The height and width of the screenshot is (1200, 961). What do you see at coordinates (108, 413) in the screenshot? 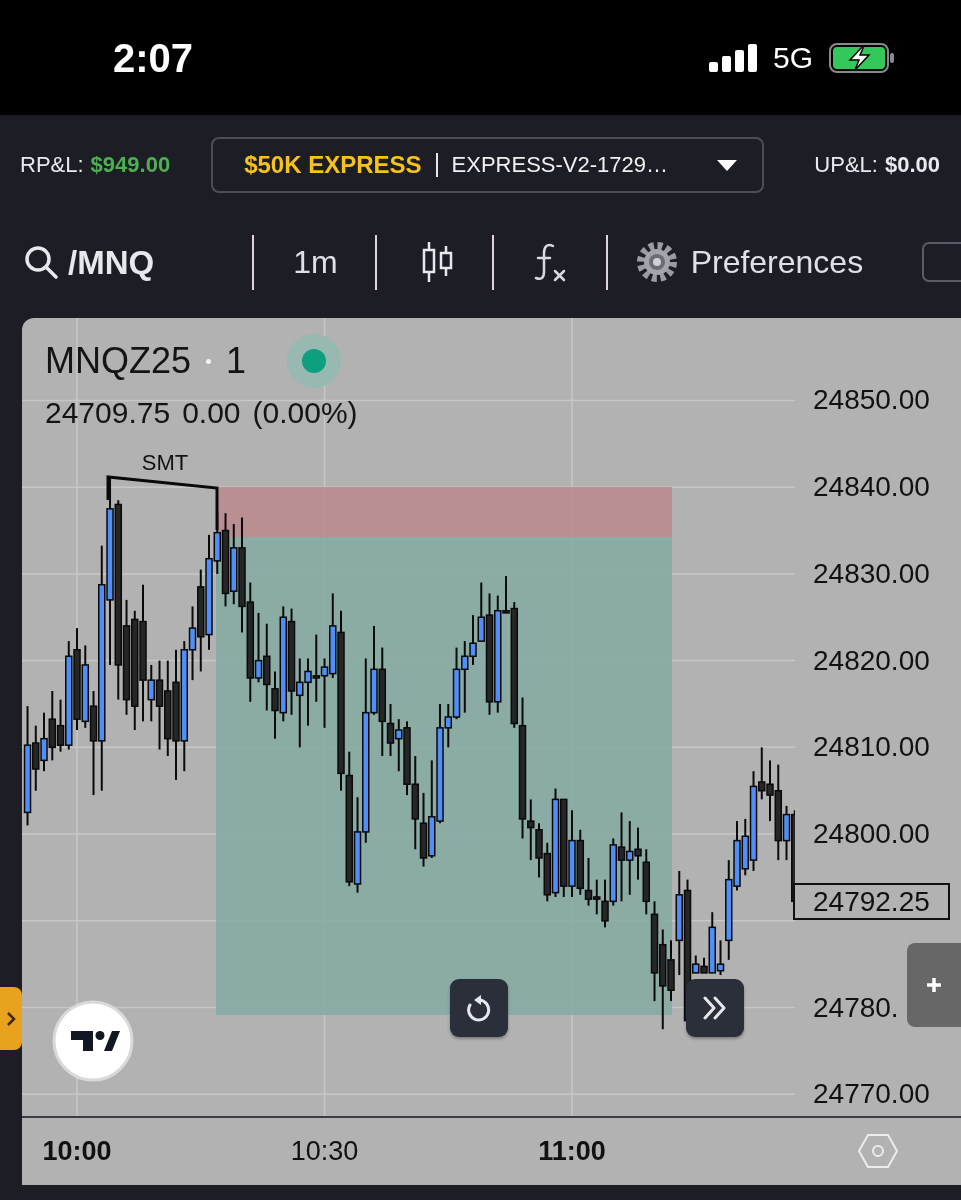
I see `price-value: 24709.75` at bounding box center [108, 413].